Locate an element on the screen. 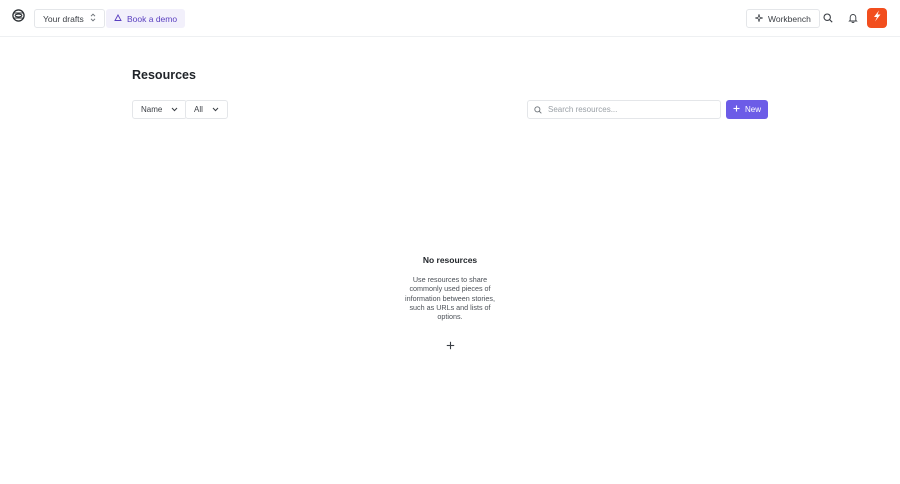 The height and width of the screenshot is (484, 900). avatar is located at coordinates (877, 18).